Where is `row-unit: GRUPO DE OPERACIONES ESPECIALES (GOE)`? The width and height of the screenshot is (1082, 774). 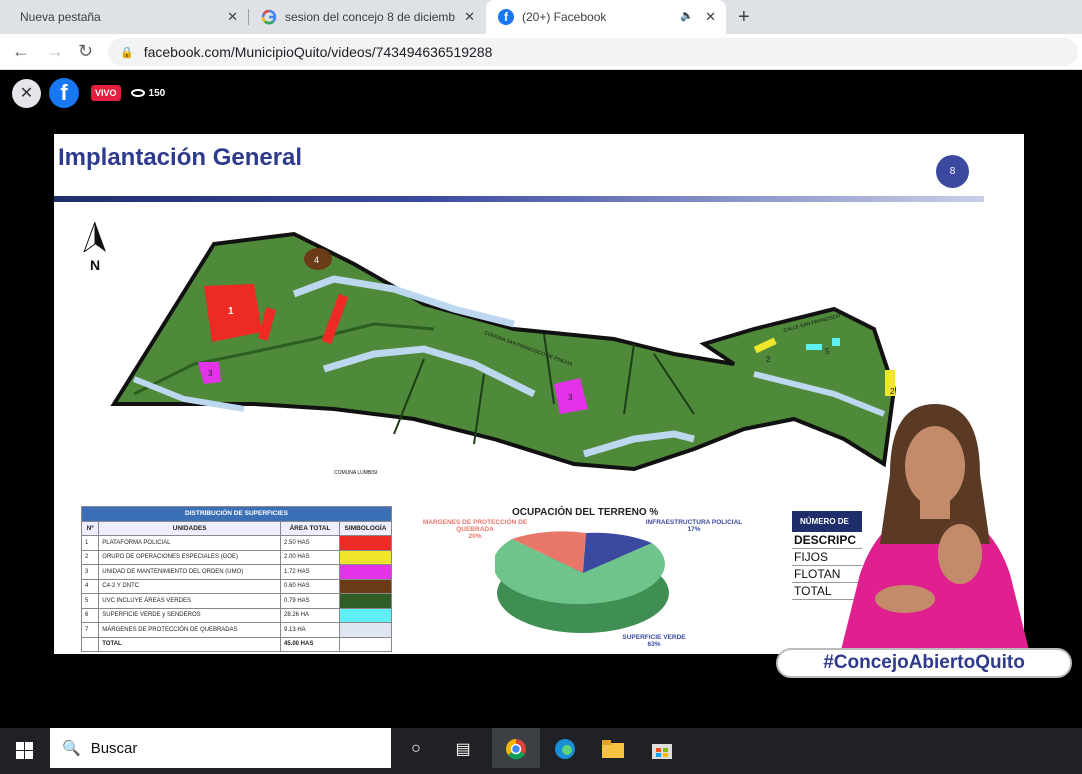 row-unit: GRUPO DE OPERACIONES ESPECIALES (GOE) is located at coordinates (189, 557).